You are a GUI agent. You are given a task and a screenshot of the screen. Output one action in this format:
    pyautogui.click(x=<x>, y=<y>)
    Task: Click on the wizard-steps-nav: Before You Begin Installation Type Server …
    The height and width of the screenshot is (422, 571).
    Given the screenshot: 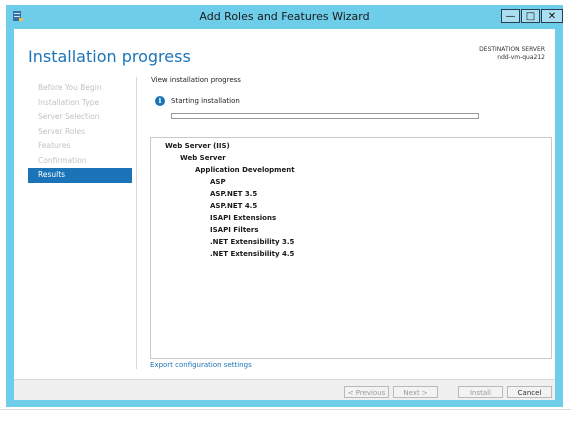 What is the action you would take?
    pyautogui.click(x=80, y=132)
    